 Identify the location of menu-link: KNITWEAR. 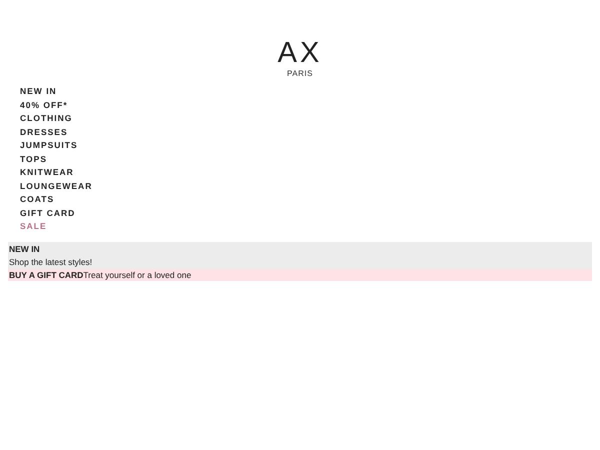
(306, 173).